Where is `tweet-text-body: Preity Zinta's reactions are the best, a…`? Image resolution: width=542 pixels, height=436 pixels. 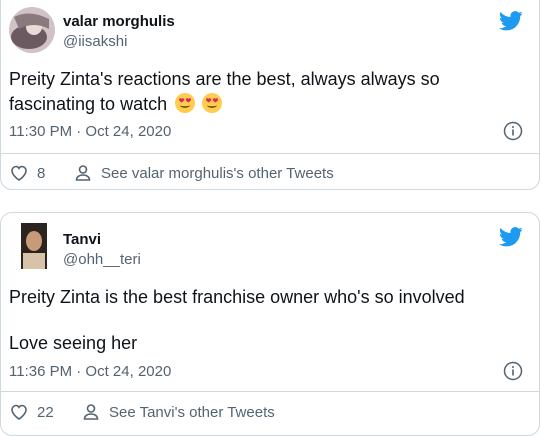
tweet-text-body: Preity Zinta's reactions are the best, a… is located at coordinates (224, 91).